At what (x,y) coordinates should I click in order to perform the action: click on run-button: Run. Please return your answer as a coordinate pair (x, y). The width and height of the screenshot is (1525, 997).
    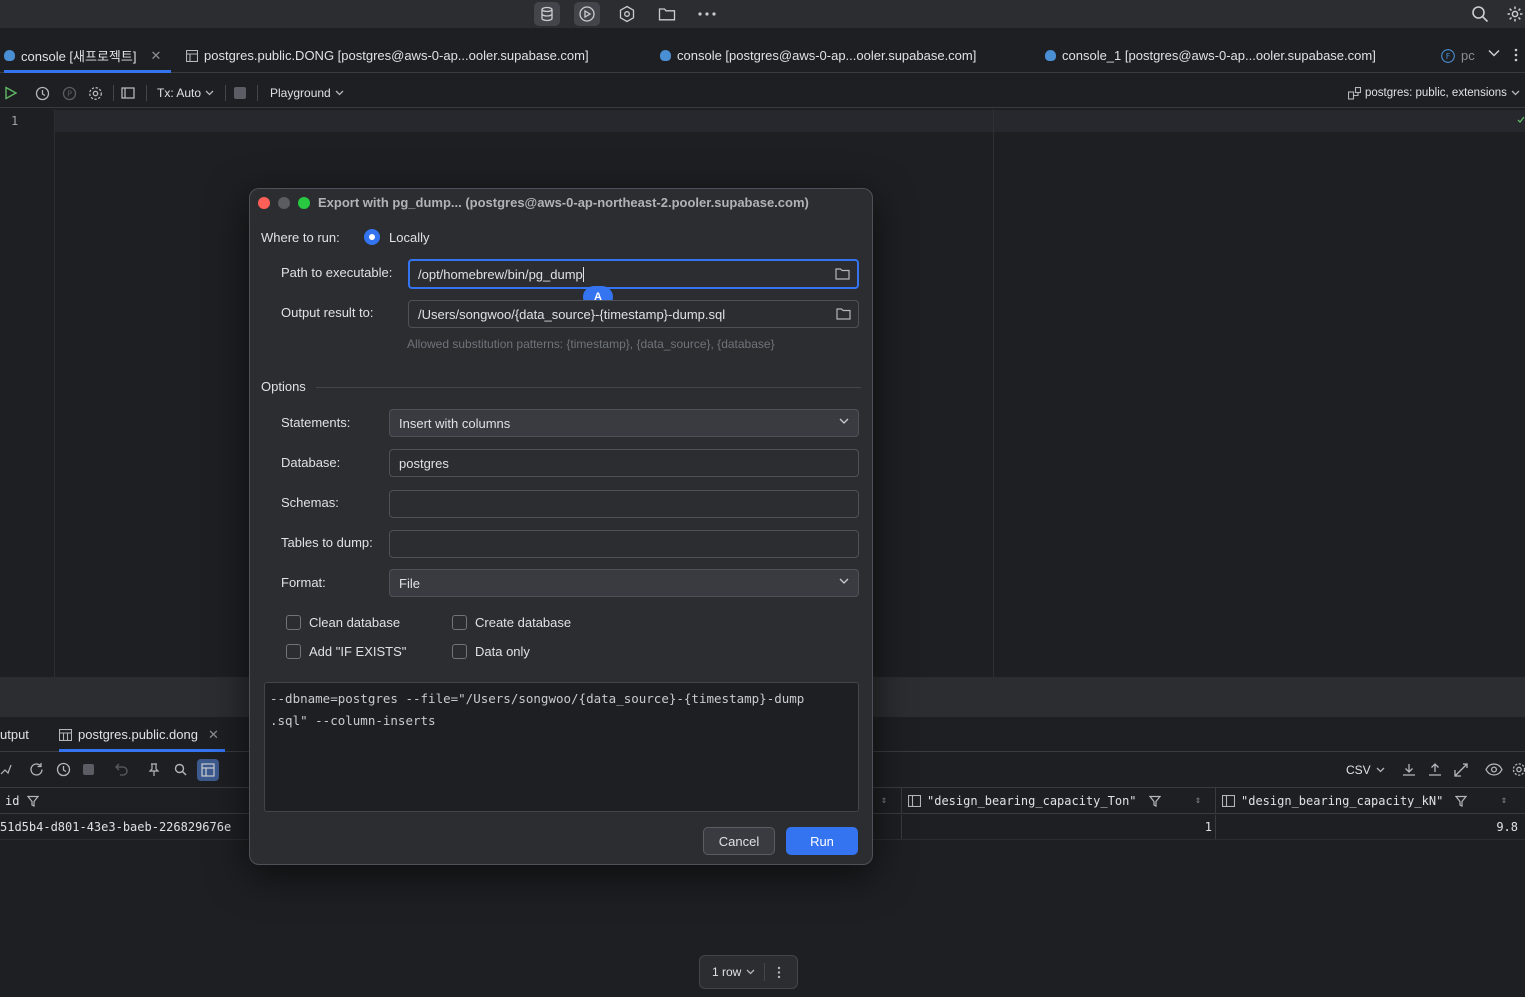
    Looking at the image, I should click on (822, 841).